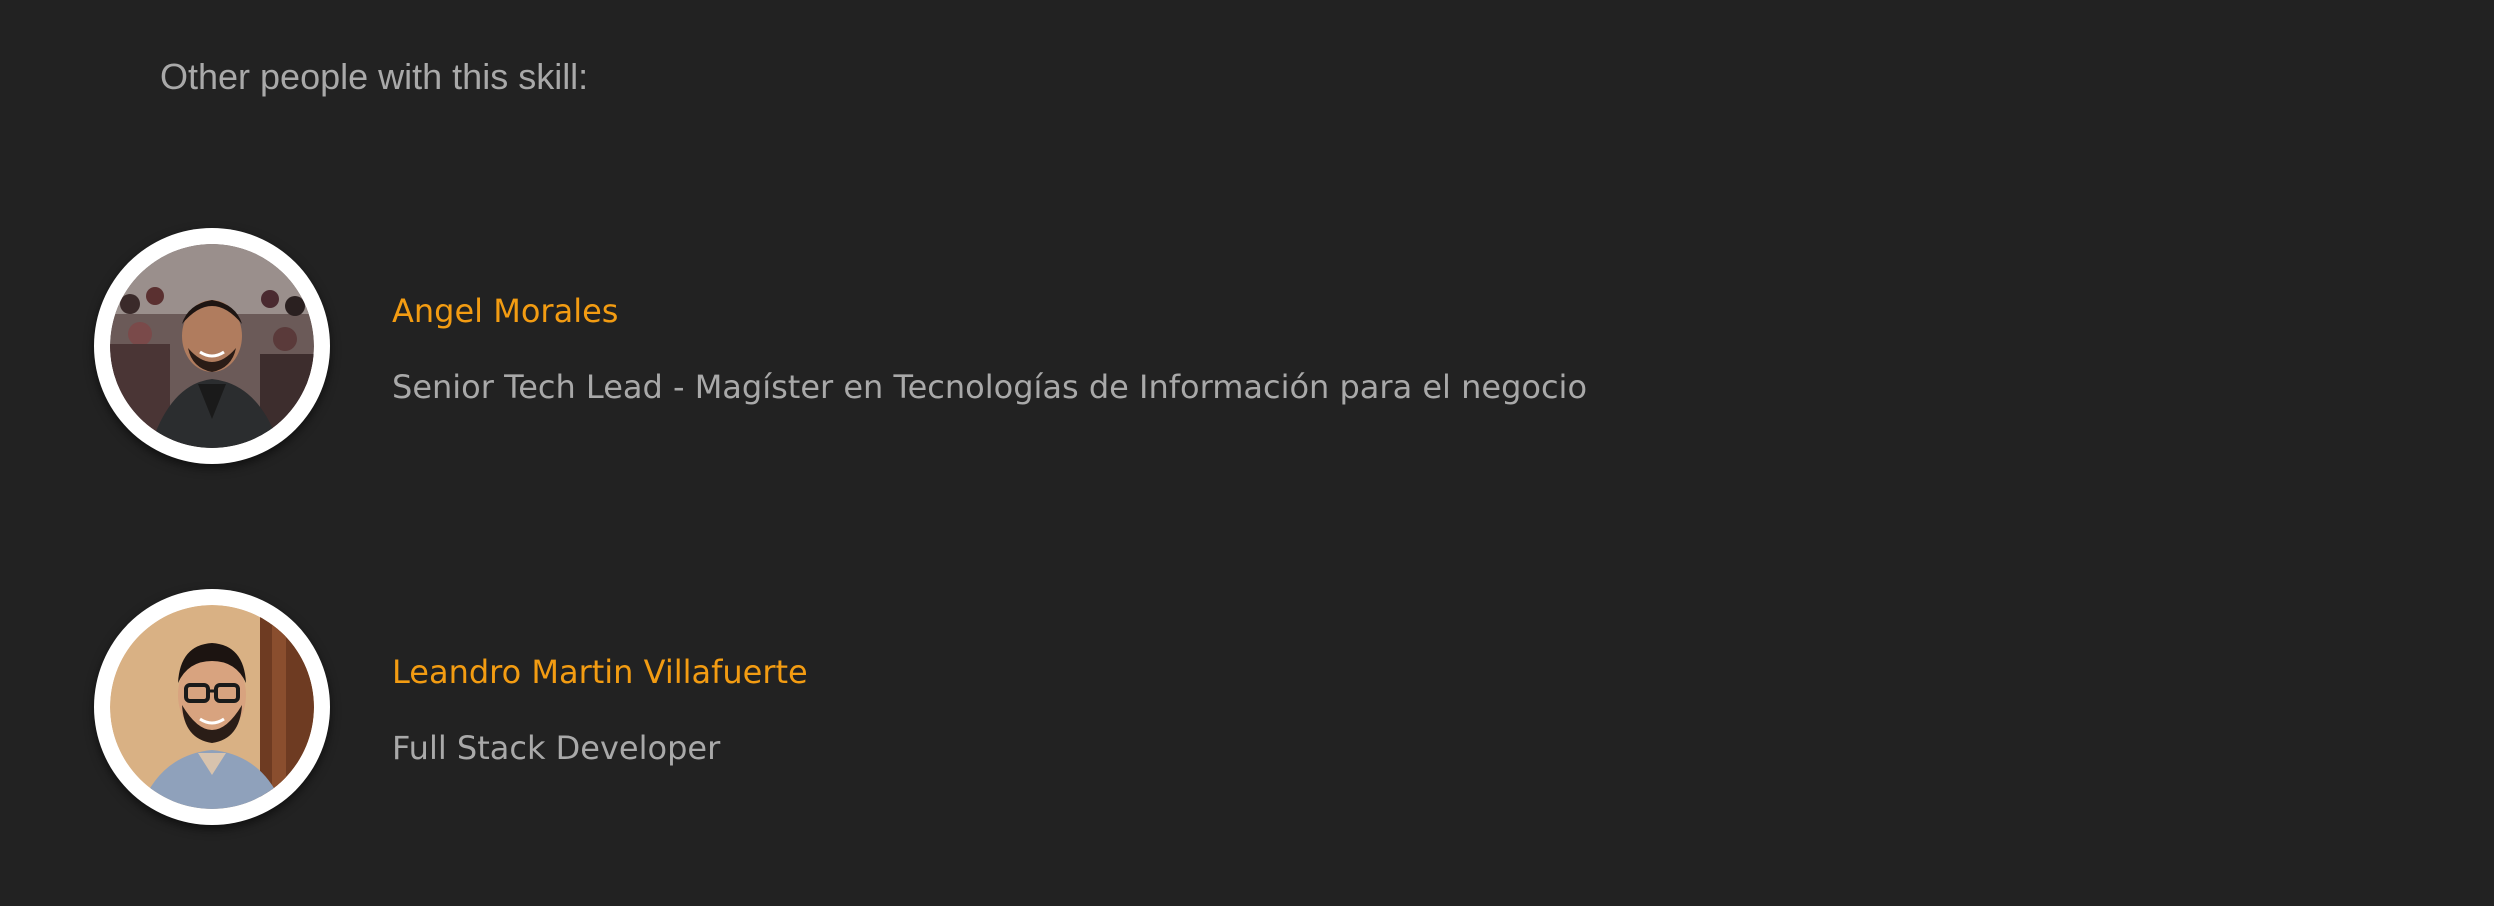 Image resolution: width=2494 pixels, height=906 pixels. What do you see at coordinates (556, 748) in the screenshot?
I see `person-role: Full Stack Developer` at bounding box center [556, 748].